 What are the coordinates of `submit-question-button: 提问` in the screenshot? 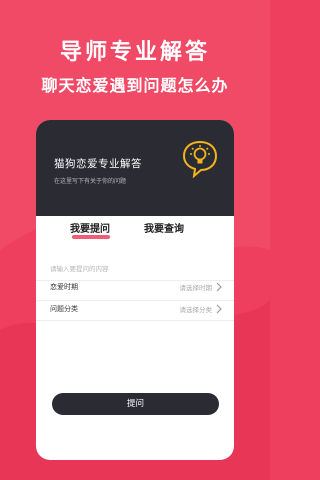 It's located at (135, 404).